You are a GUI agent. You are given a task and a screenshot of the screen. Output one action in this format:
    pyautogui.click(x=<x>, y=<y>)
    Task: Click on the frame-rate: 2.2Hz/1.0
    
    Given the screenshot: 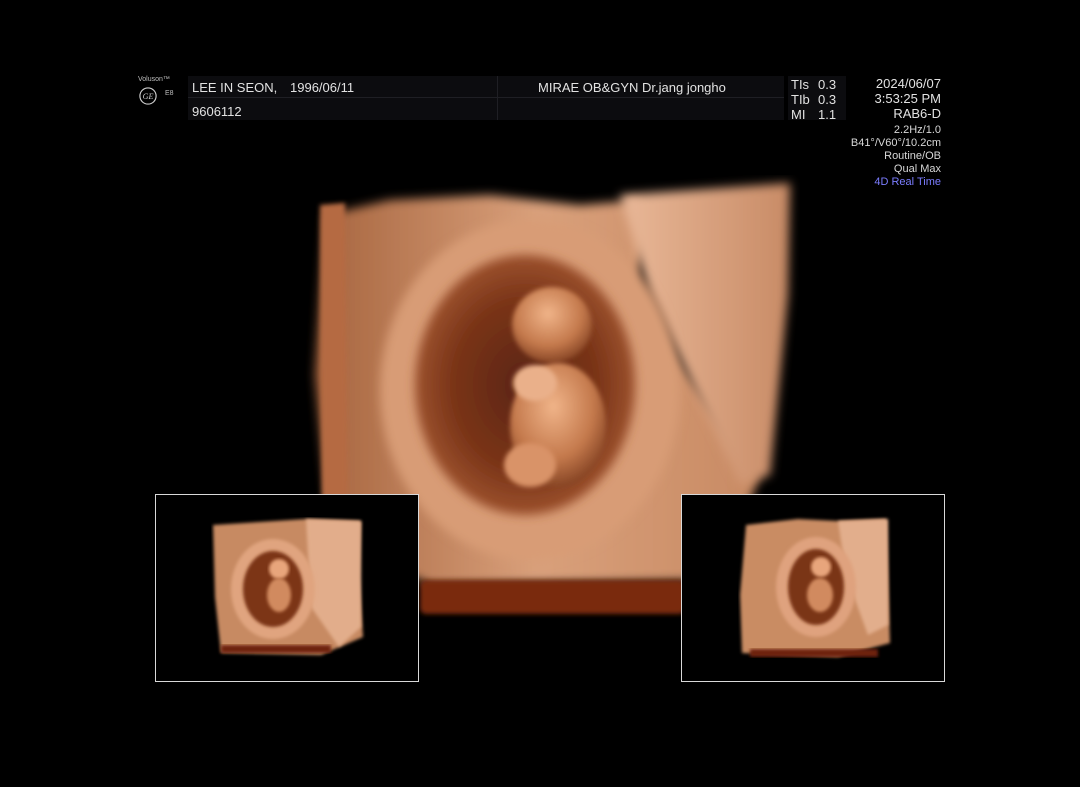 What is the action you would take?
    pyautogui.click(x=917, y=130)
    